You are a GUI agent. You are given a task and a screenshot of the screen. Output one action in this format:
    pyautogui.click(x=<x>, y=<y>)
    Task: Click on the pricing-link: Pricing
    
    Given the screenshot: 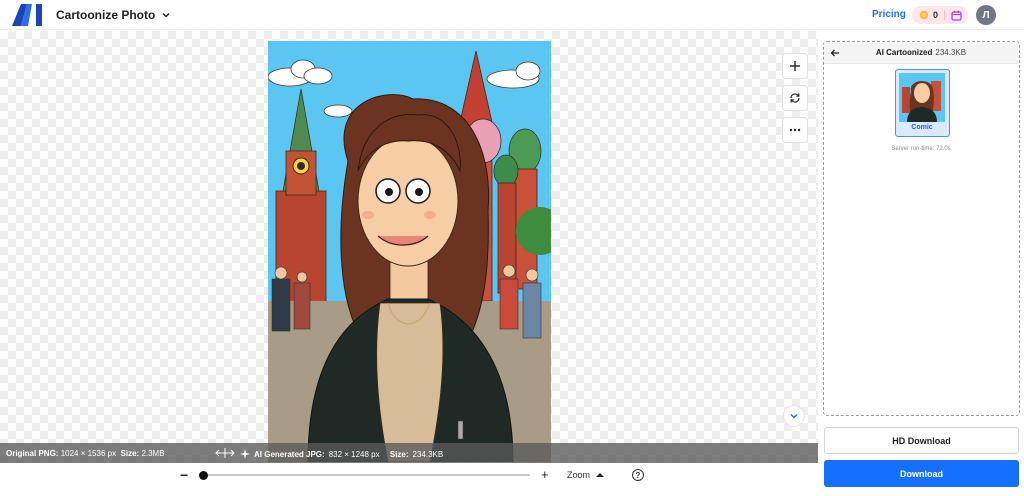 What is the action you would take?
    pyautogui.click(x=889, y=14)
    